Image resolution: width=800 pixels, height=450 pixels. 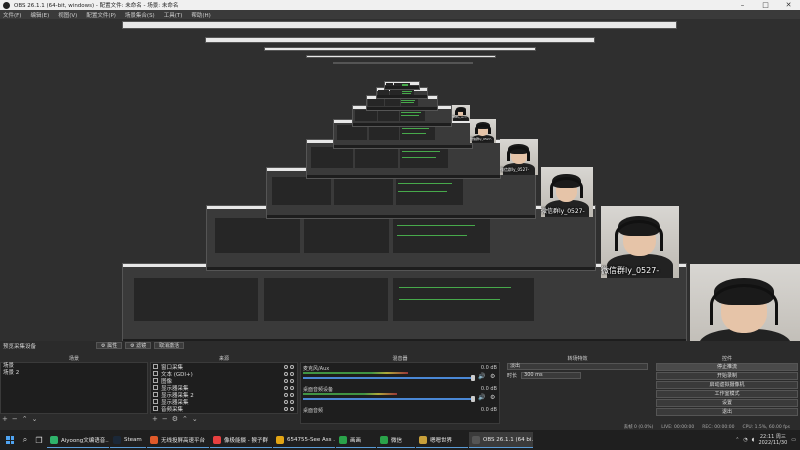 What do you see at coordinates (745, 440) in the screenshot?
I see `network-icon: ◔` at bounding box center [745, 440].